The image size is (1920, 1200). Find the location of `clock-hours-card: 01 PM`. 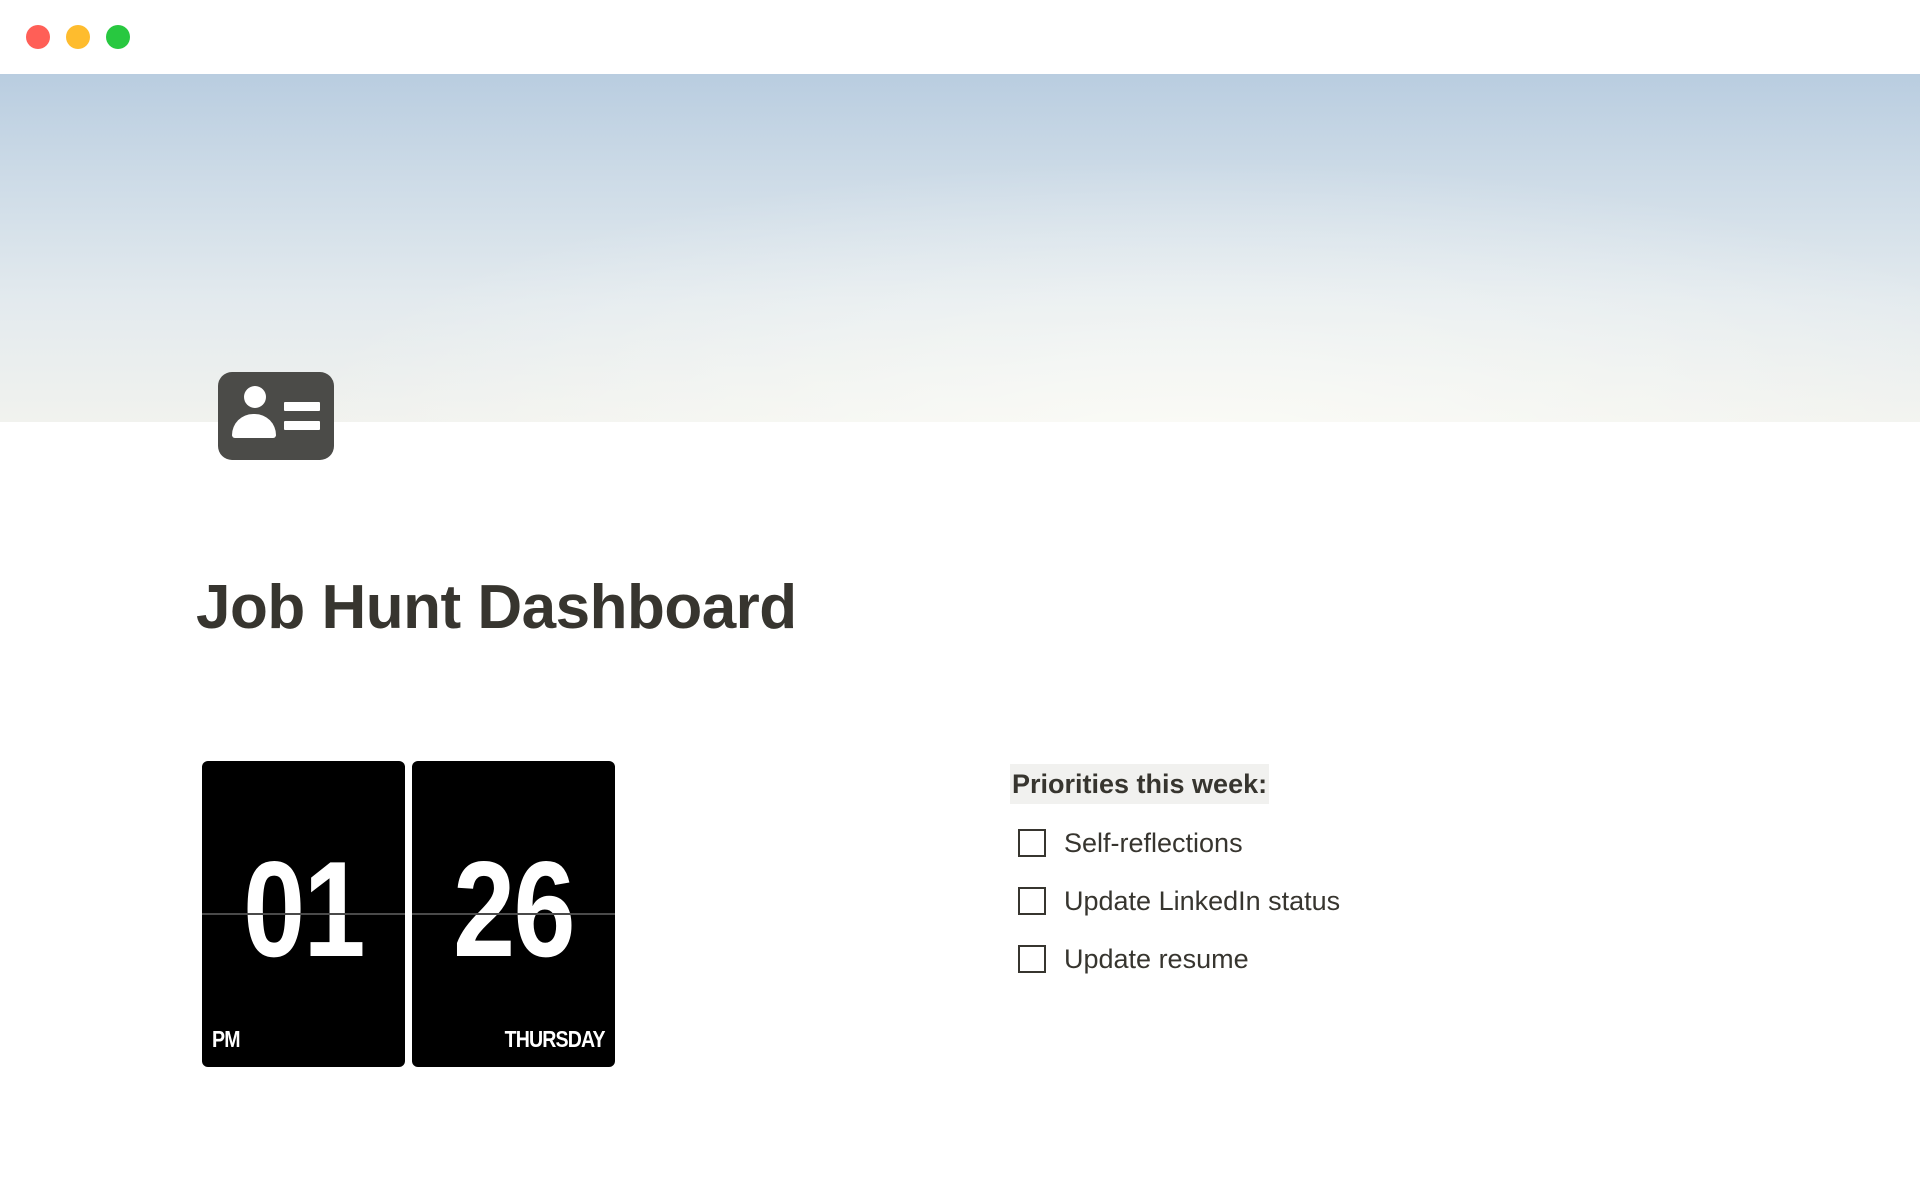

clock-hours-card: 01 PM is located at coordinates (303, 914).